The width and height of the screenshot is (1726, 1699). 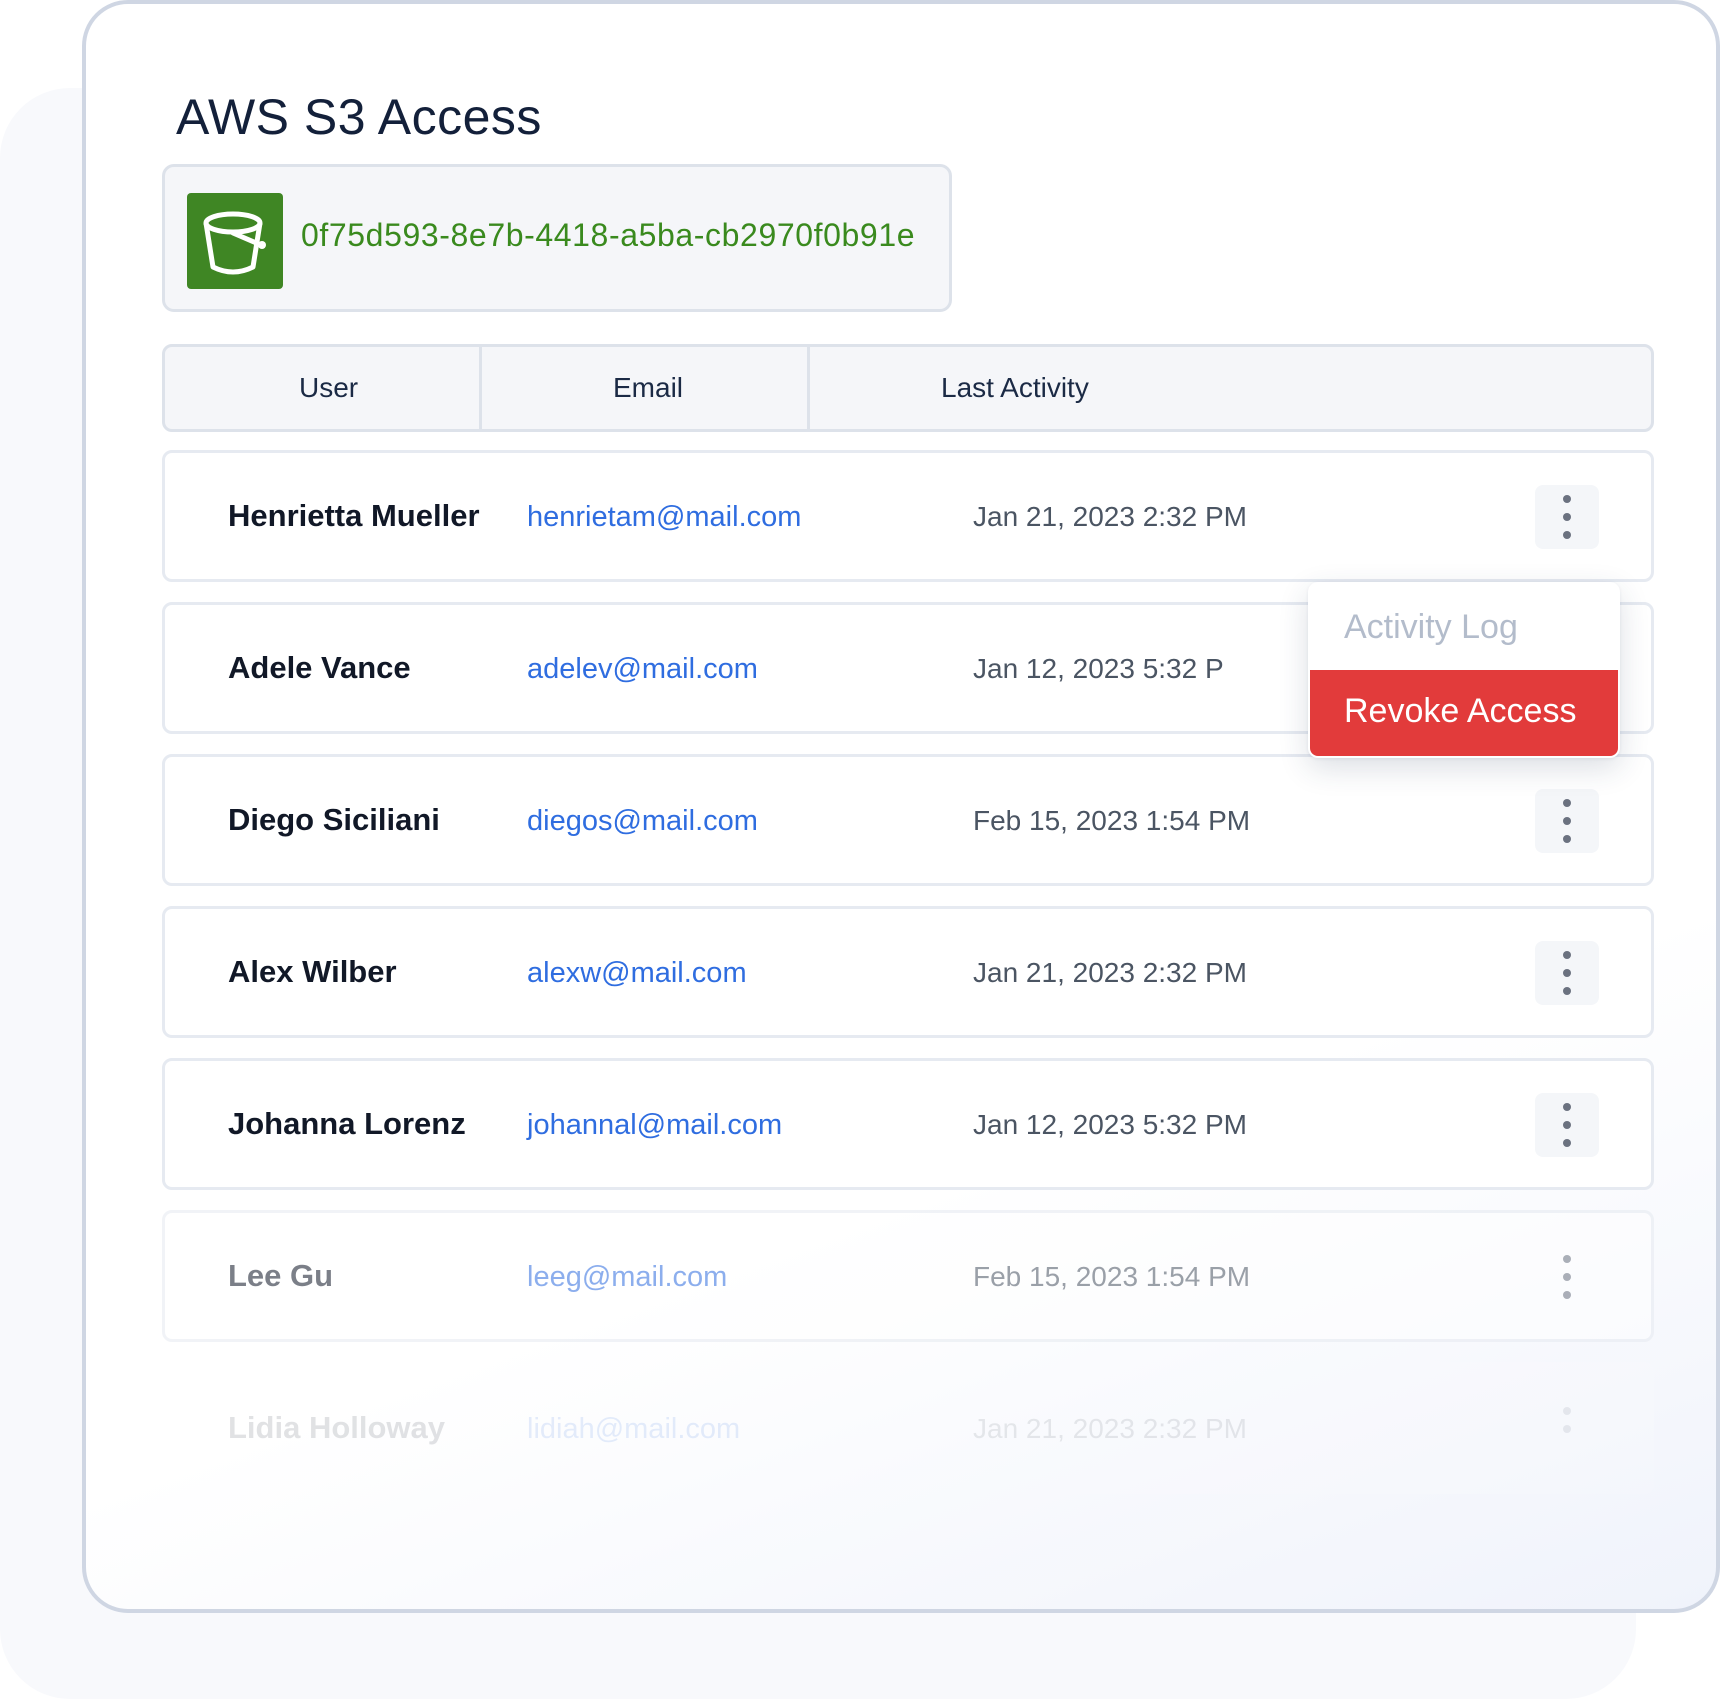 What do you see at coordinates (633, 1429) in the screenshot?
I see `user-email-link: lidiah@mail.com` at bounding box center [633, 1429].